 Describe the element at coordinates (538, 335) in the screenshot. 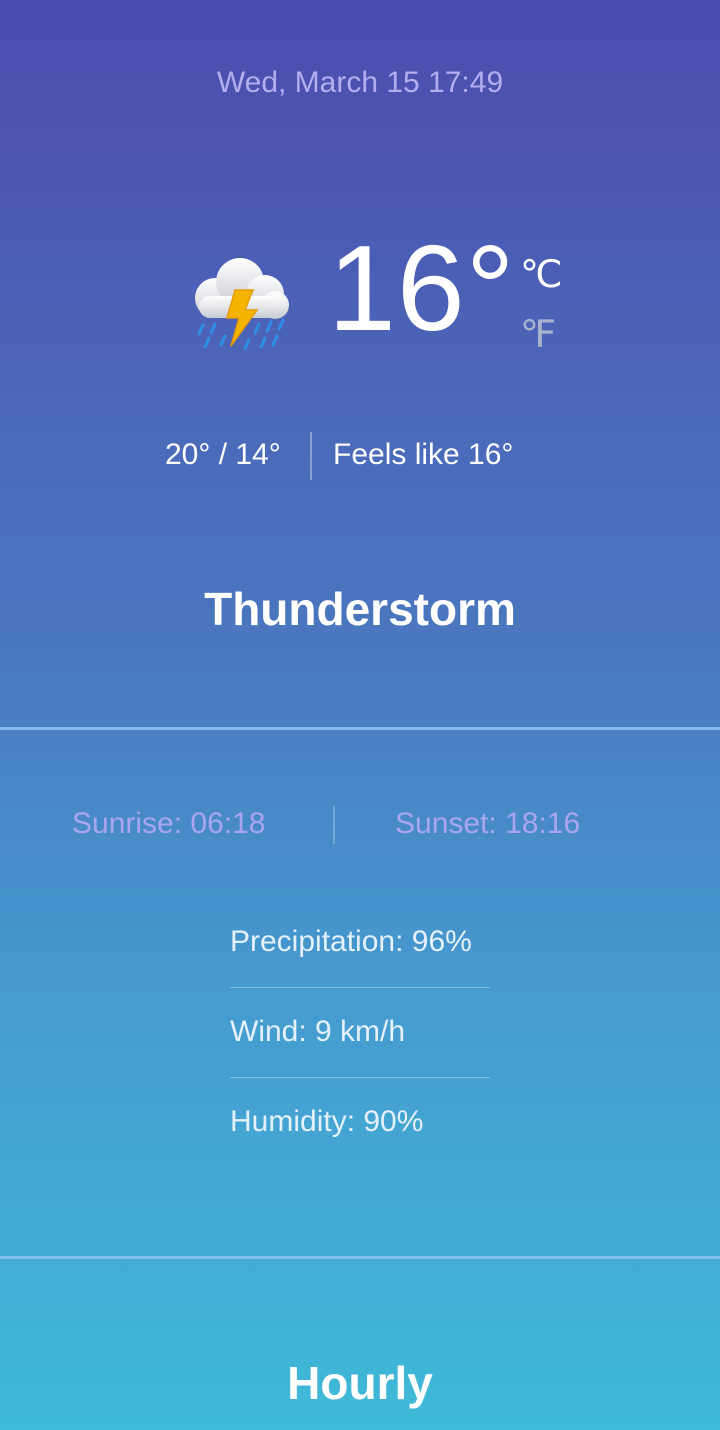

I see `fahrenheit-toggle: ℉` at that location.